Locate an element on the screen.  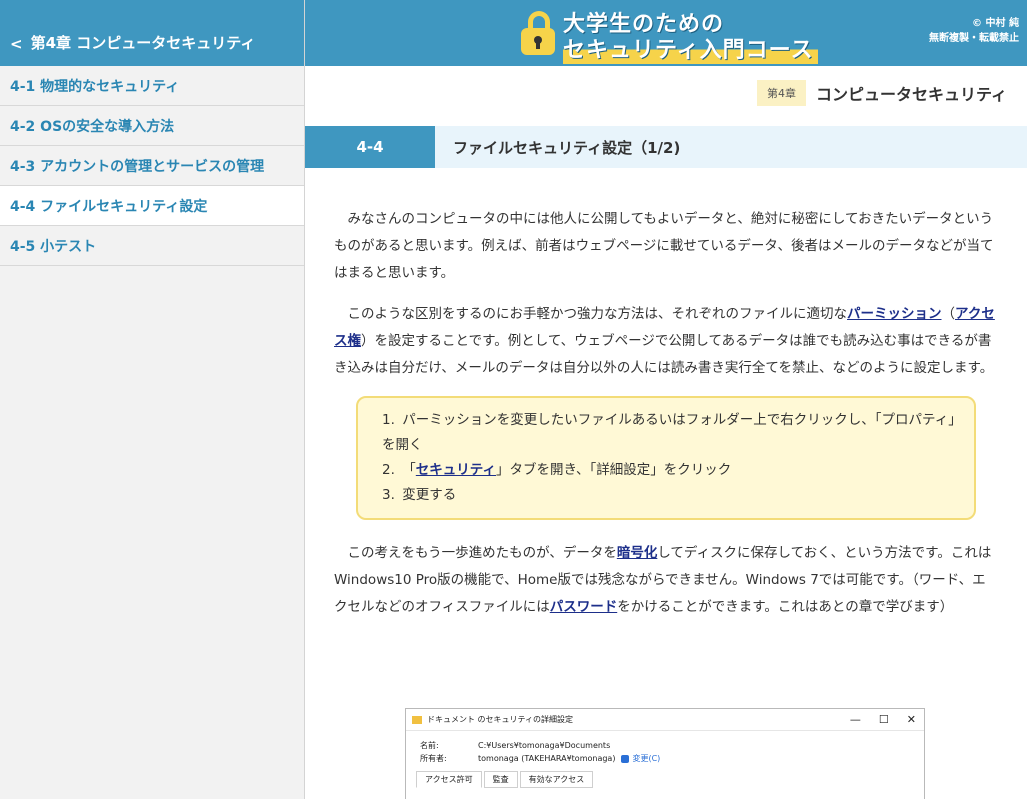
name-value: C:¥Users¥tomonaga¥Documents is located at coordinates (544, 745).